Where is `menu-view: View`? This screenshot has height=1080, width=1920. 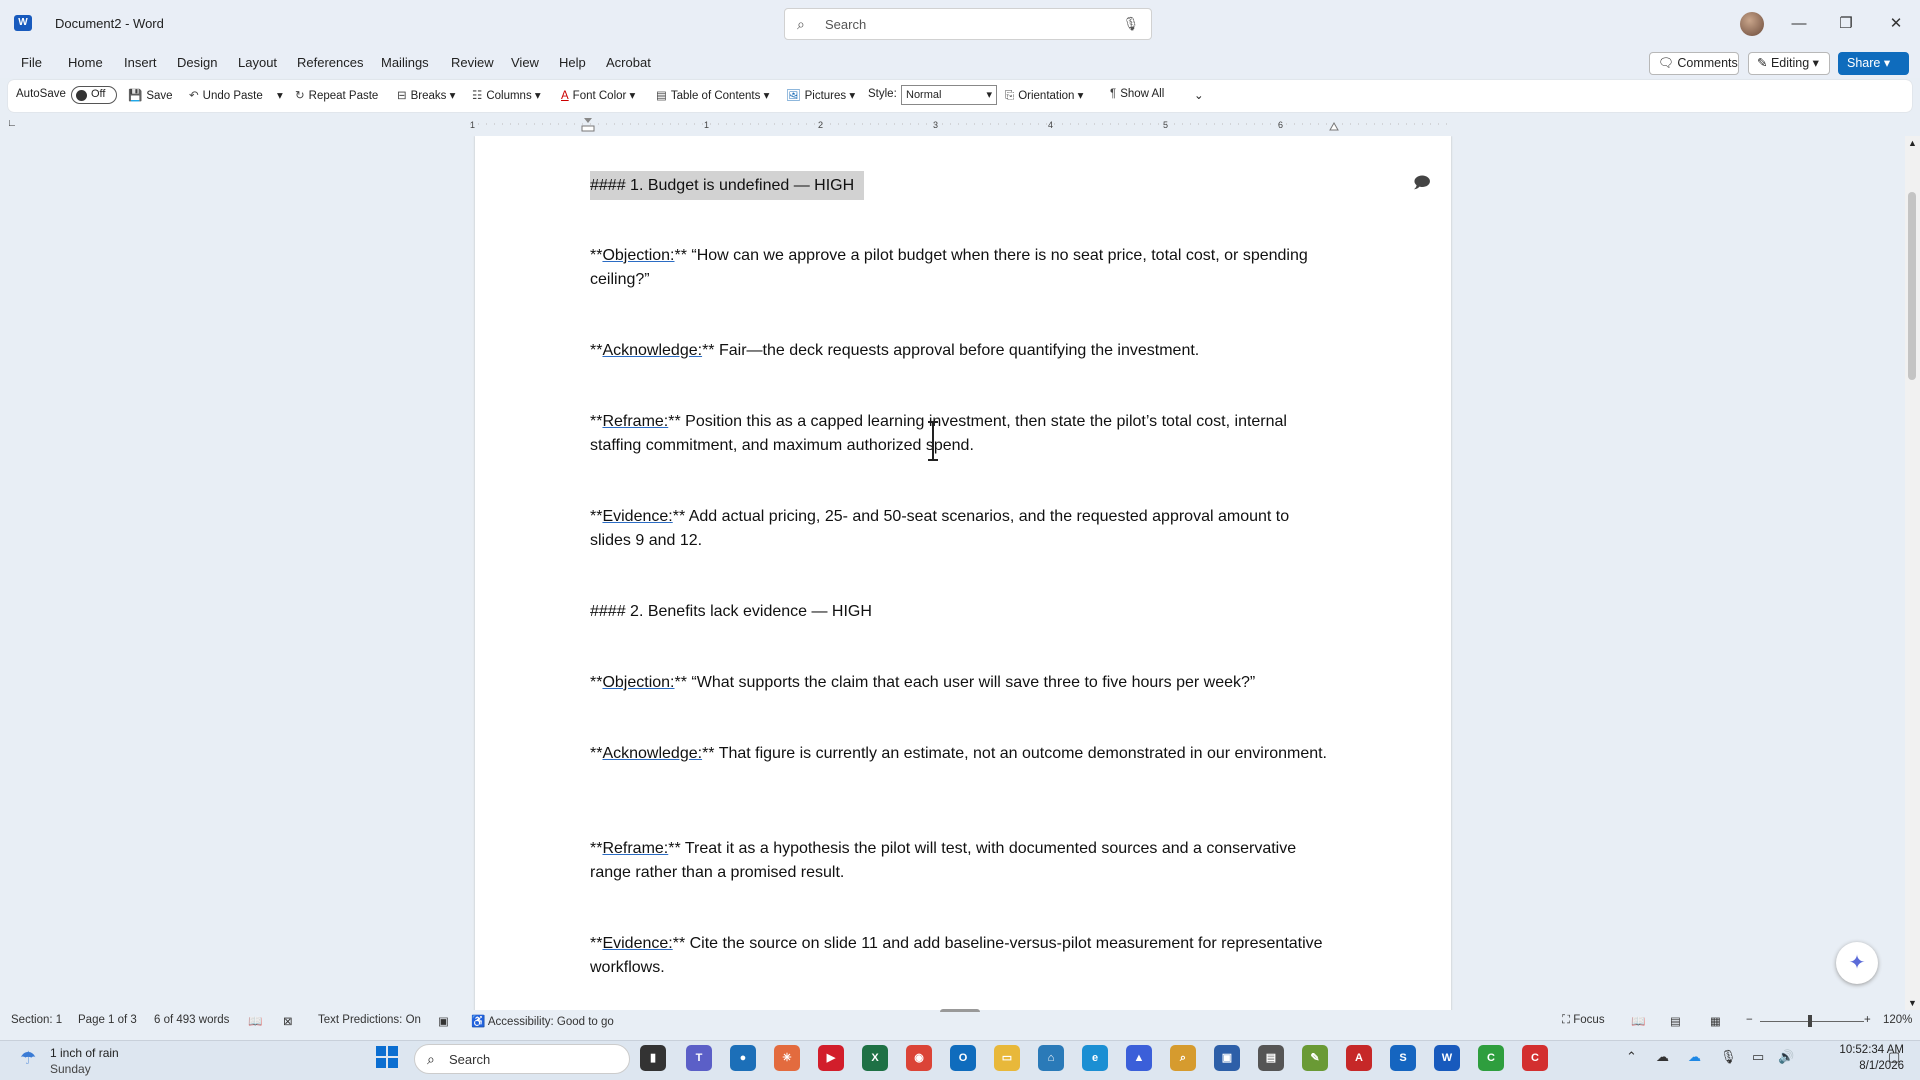
menu-view: View is located at coordinates (525, 62).